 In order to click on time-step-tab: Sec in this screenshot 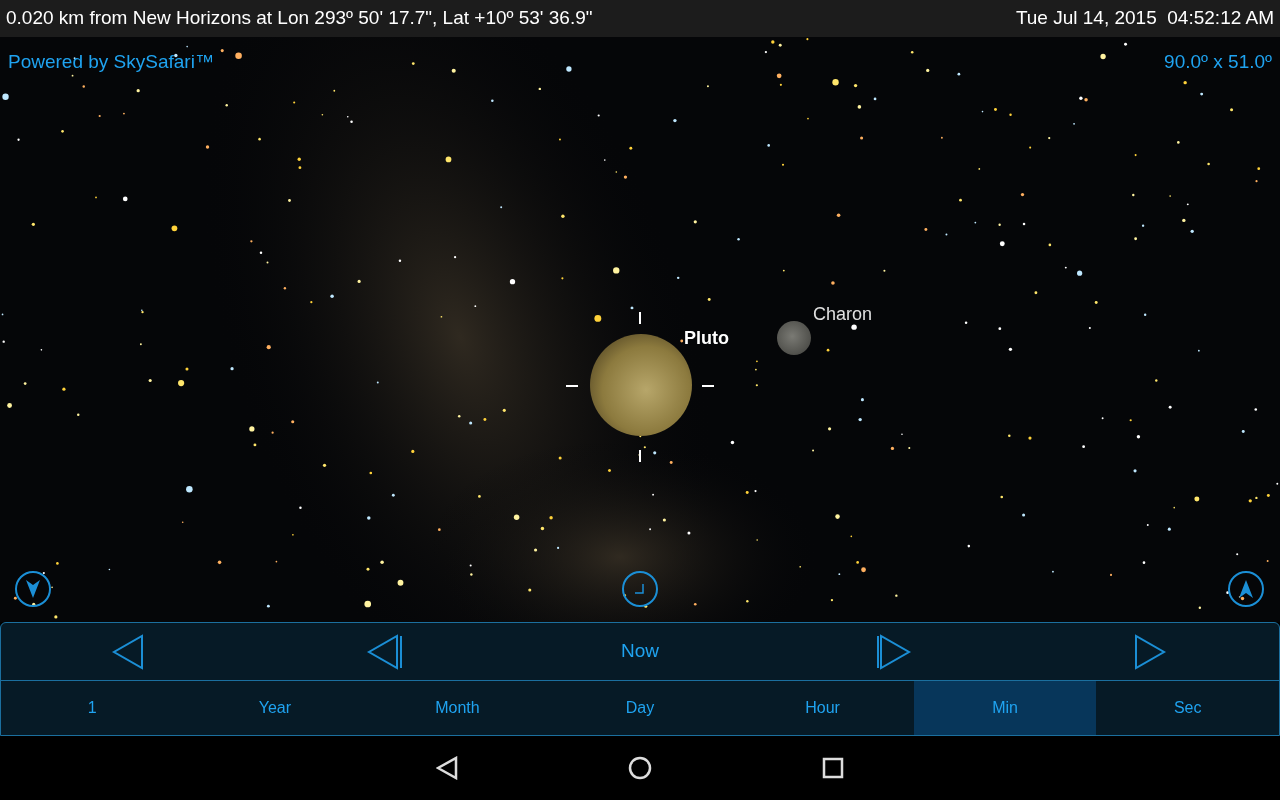, I will do `click(1187, 708)`.